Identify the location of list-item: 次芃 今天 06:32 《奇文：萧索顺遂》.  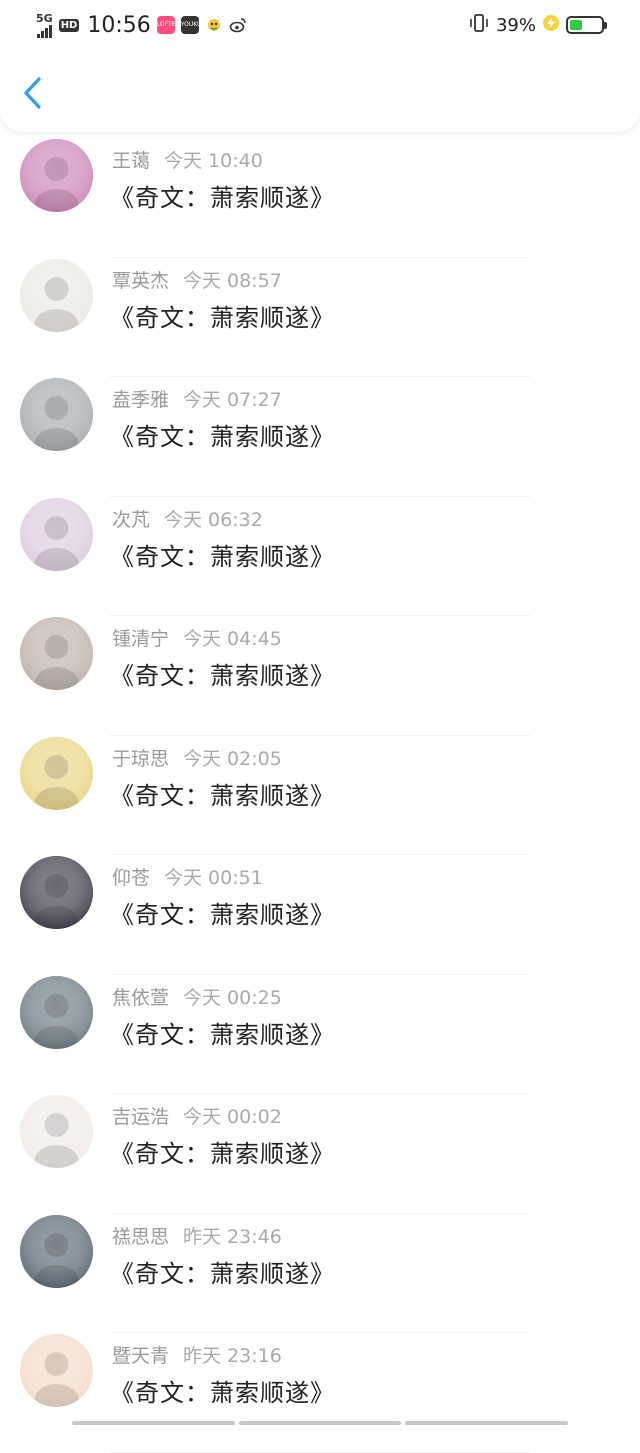
(320, 556).